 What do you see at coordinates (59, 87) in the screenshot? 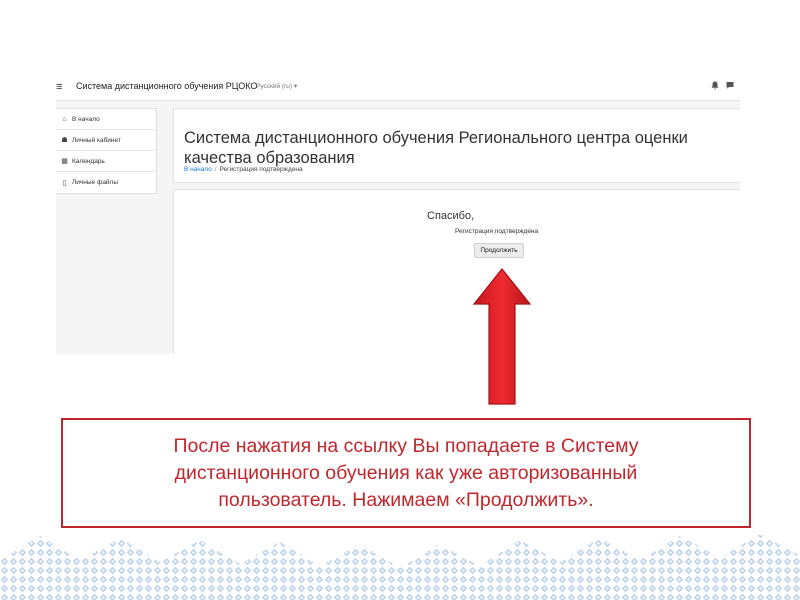
I see `hamburger-menu-icon: ≡` at bounding box center [59, 87].